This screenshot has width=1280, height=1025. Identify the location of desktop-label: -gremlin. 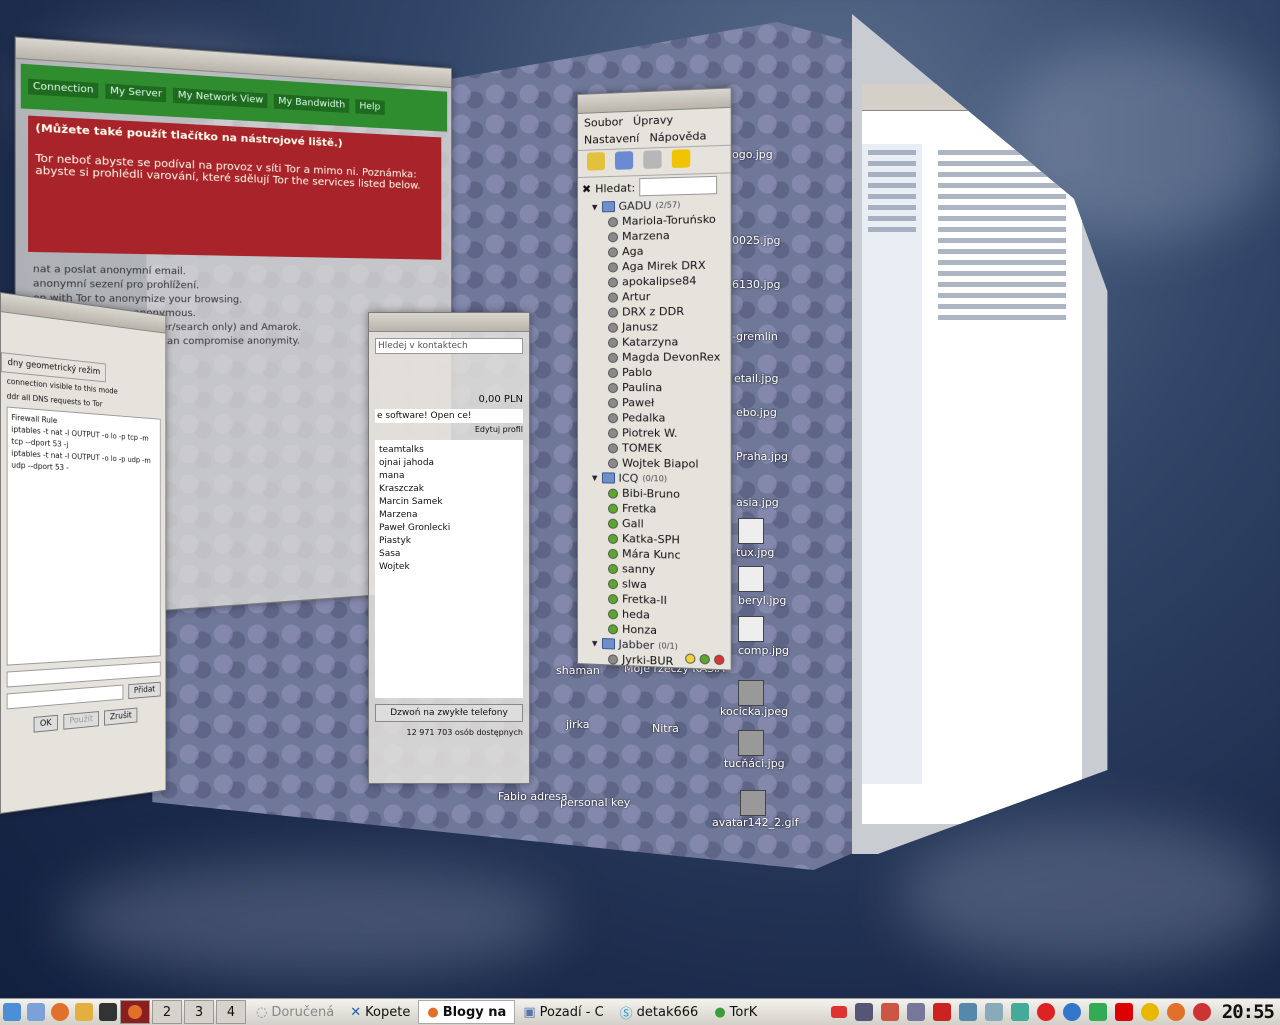
(755, 336).